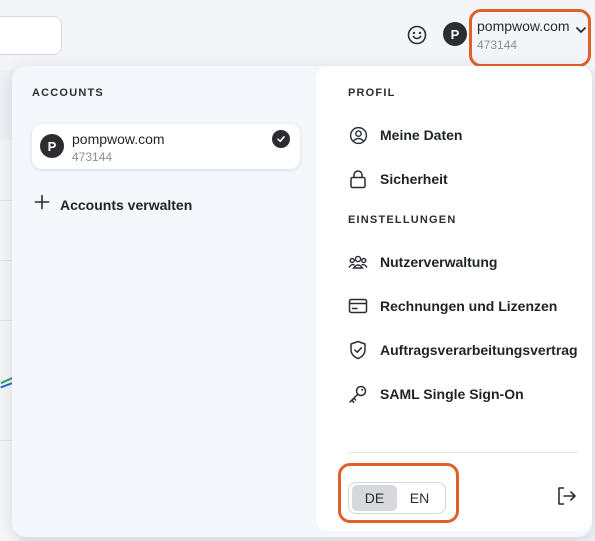 The height and width of the screenshot is (541, 595). What do you see at coordinates (439, 262) in the screenshot?
I see `menu-item-label: Nutzerverwaltung` at bounding box center [439, 262].